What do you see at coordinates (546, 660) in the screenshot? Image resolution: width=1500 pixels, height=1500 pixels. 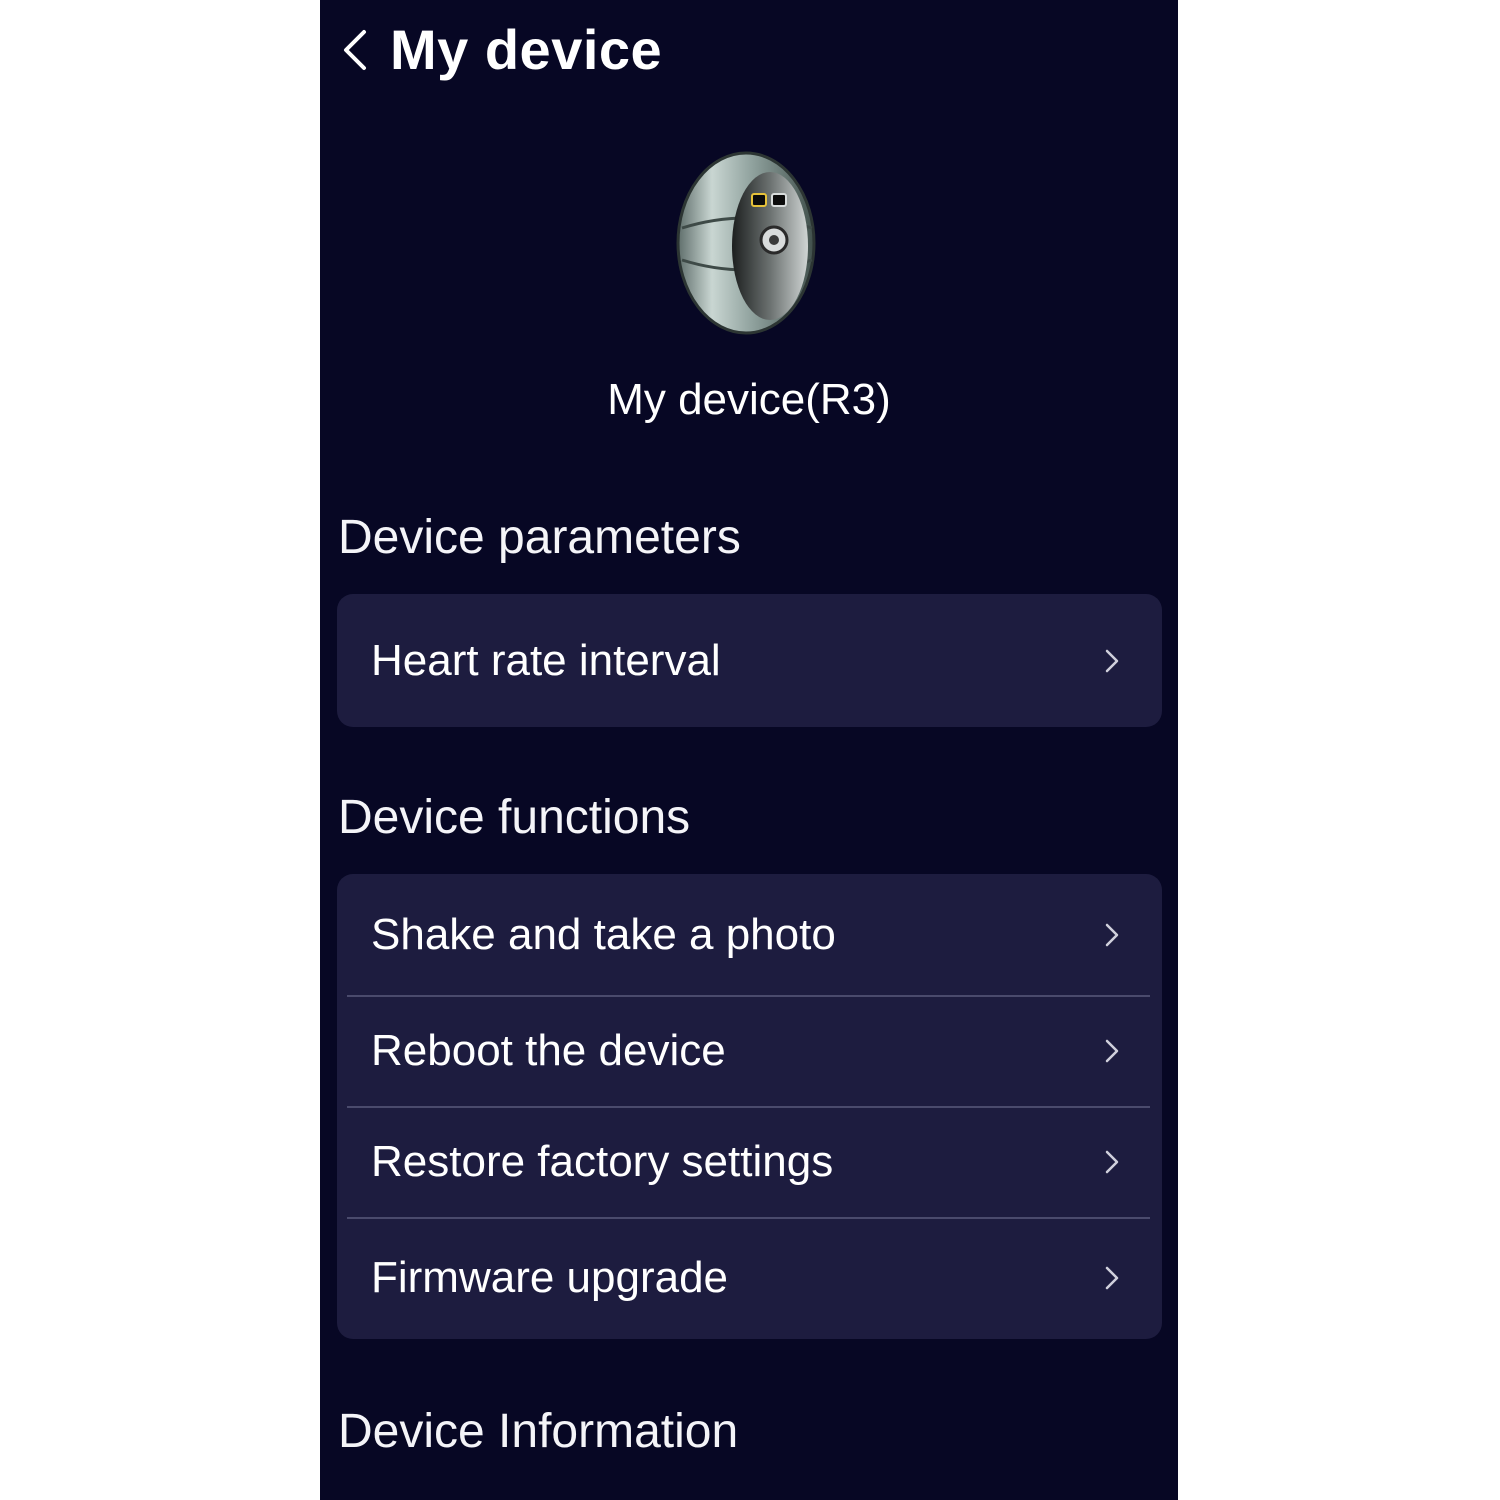 I see `menu-item-label: Heart rate interval` at bounding box center [546, 660].